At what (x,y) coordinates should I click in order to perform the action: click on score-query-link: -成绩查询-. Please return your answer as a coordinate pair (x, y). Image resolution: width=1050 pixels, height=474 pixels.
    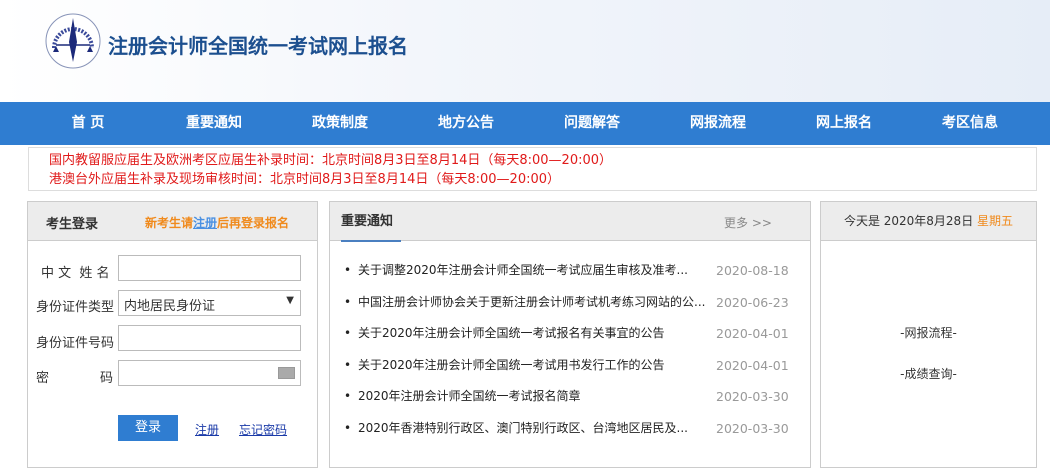
    Looking at the image, I should click on (928, 373).